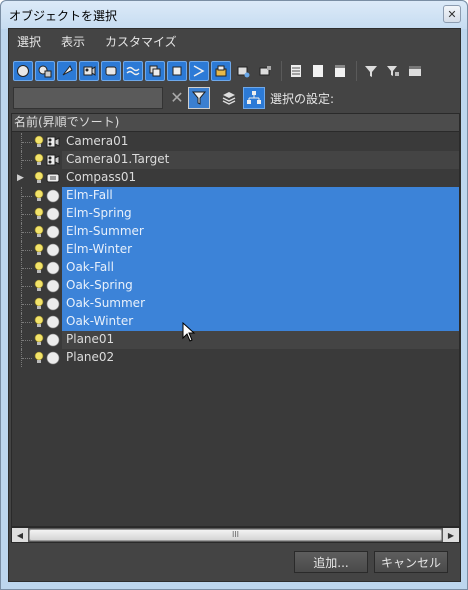 The image size is (468, 590). I want to click on scroll-right-button: ▶, so click(451, 535).